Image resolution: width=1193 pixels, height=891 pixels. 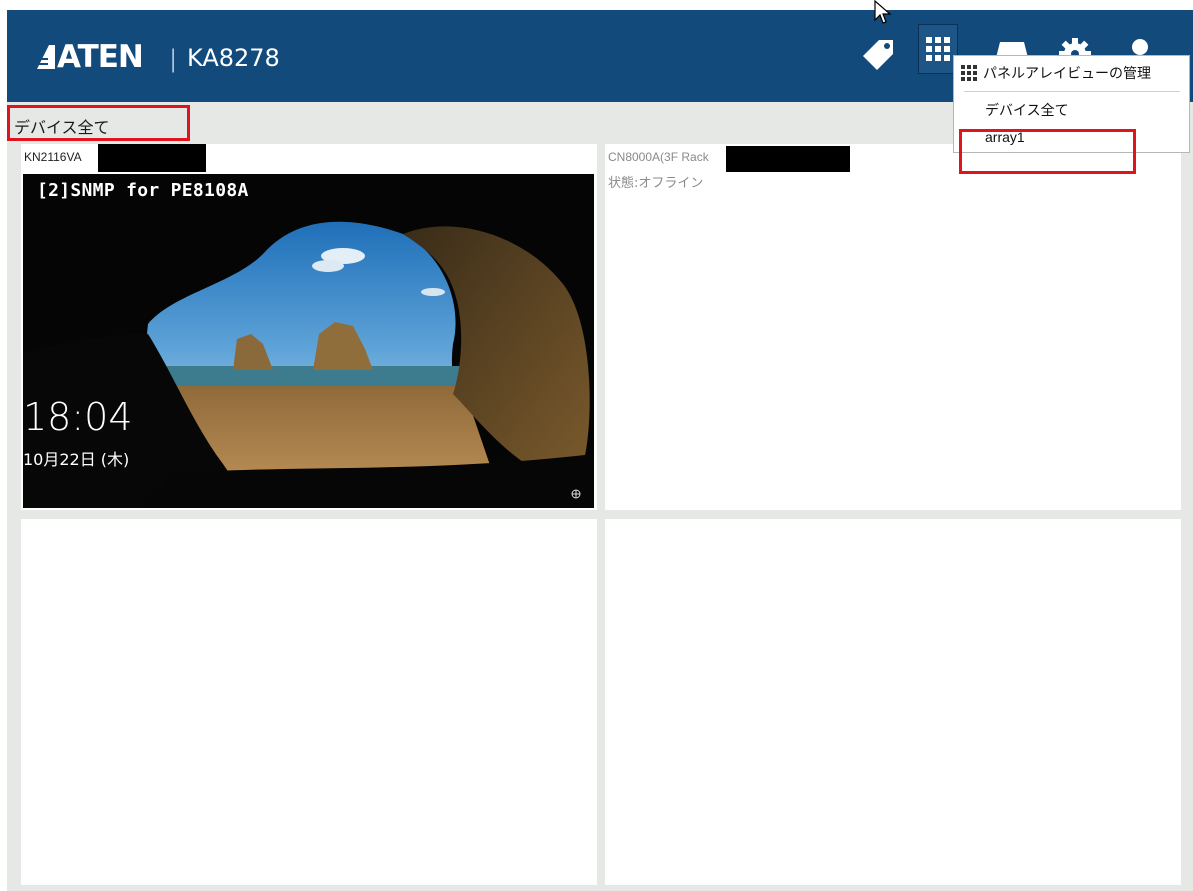 I want to click on device-status: 状態:オフライン, so click(x=656, y=183).